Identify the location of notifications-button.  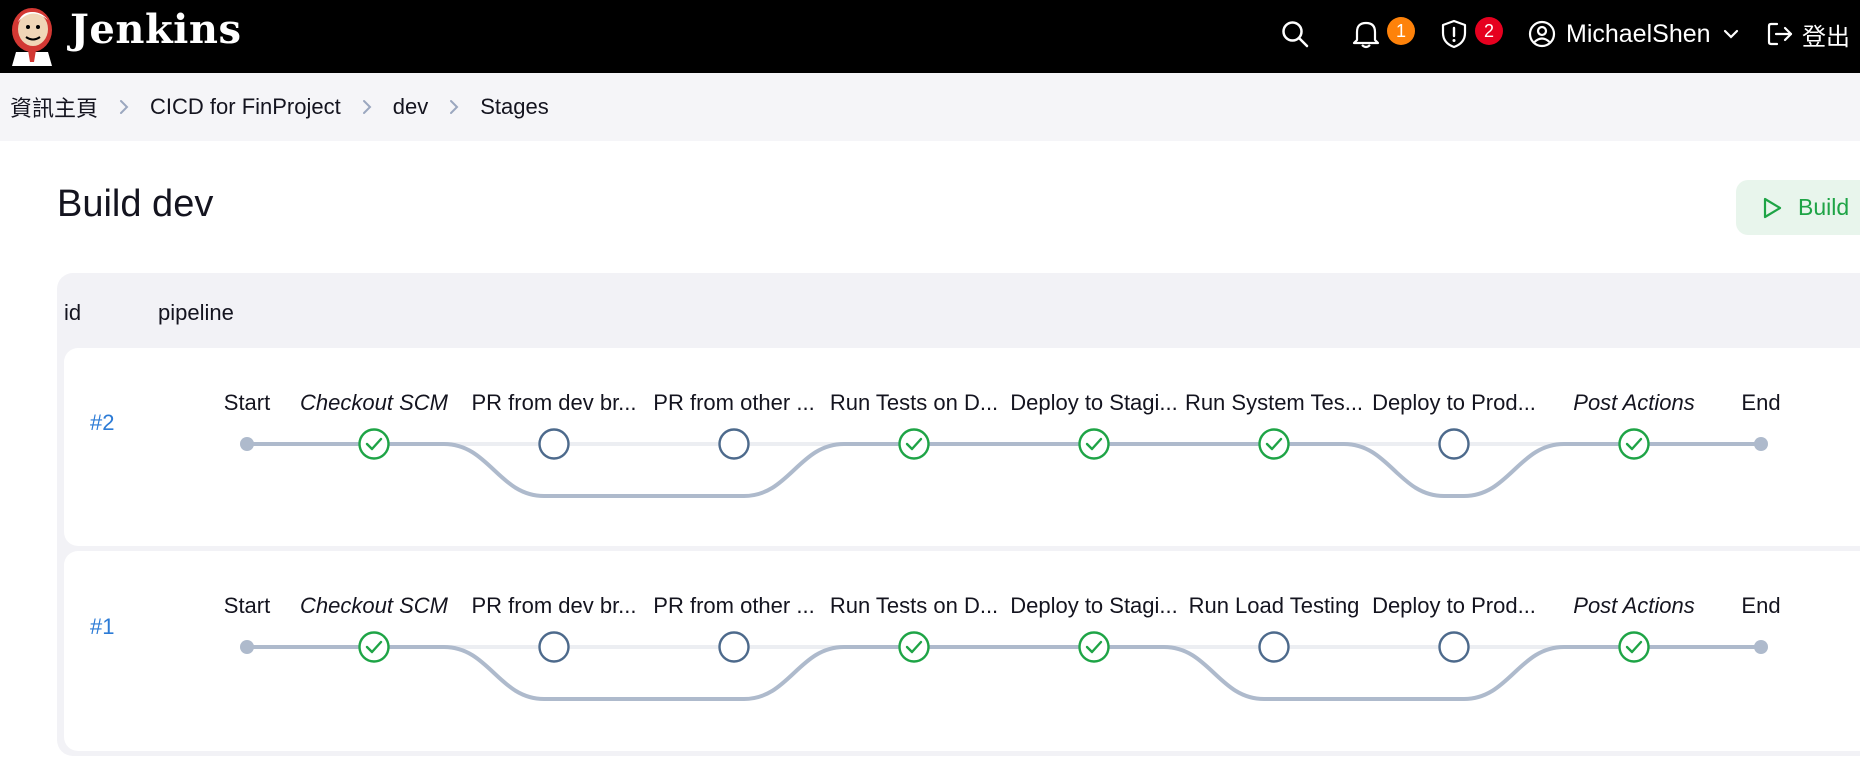
(1366, 34).